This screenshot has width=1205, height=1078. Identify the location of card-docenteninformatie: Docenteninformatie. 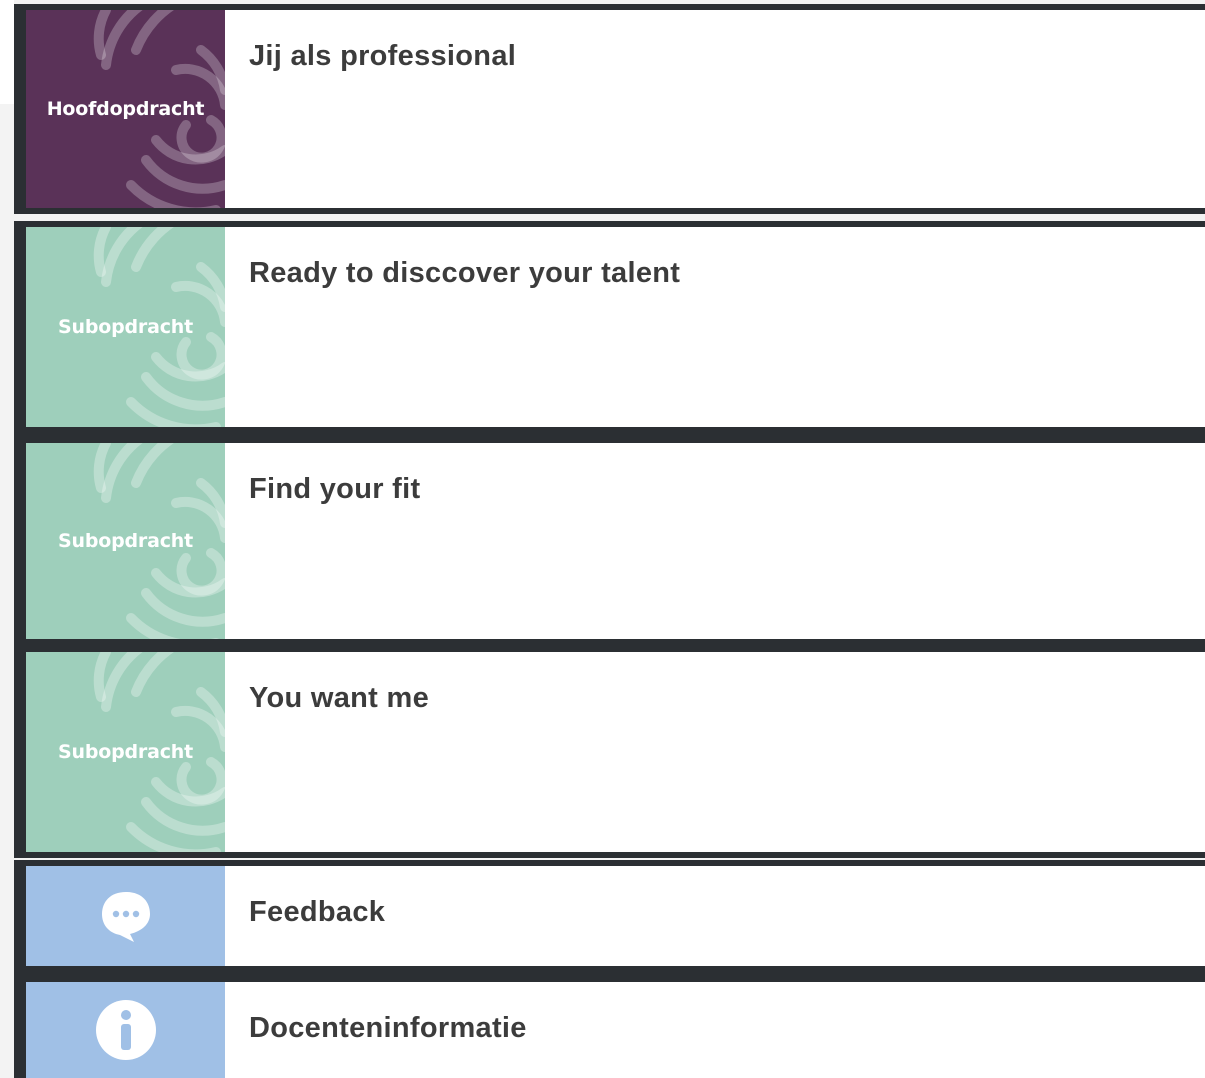
(609, 1022).